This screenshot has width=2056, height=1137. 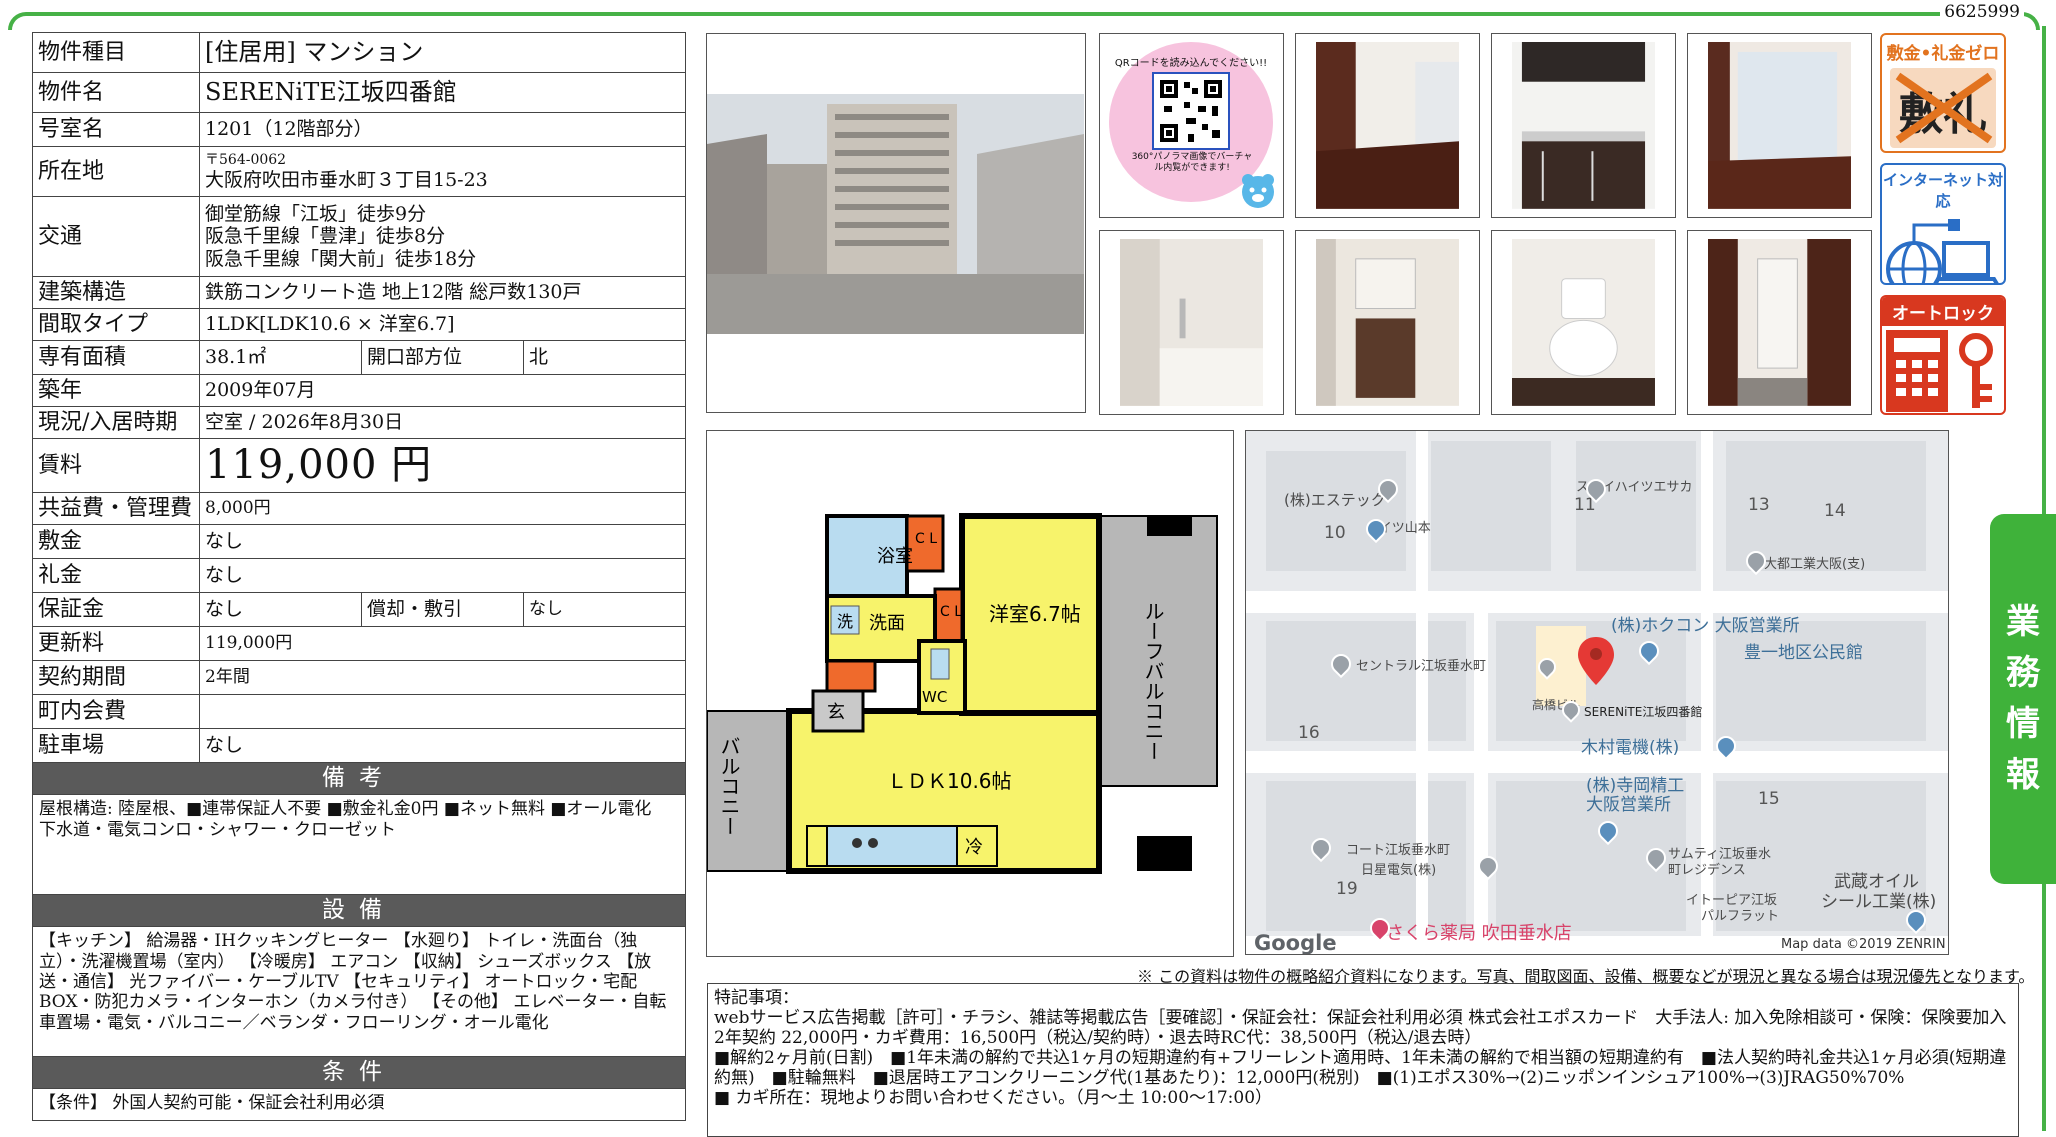 What do you see at coordinates (442, 422) in the screenshot?
I see `status-value: 空室 / 2026年8月30日` at bounding box center [442, 422].